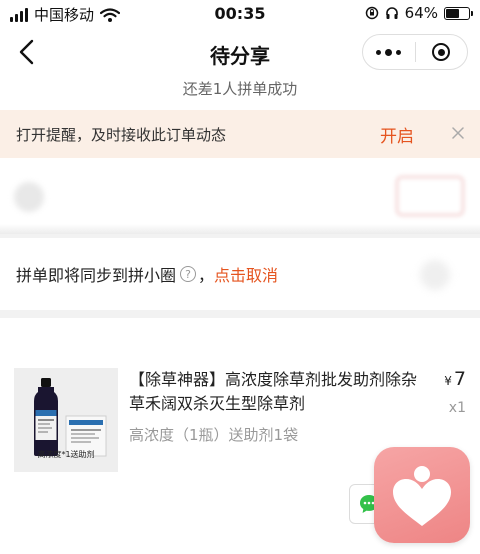  I want to click on currency-symbol: ¥, so click(448, 381).